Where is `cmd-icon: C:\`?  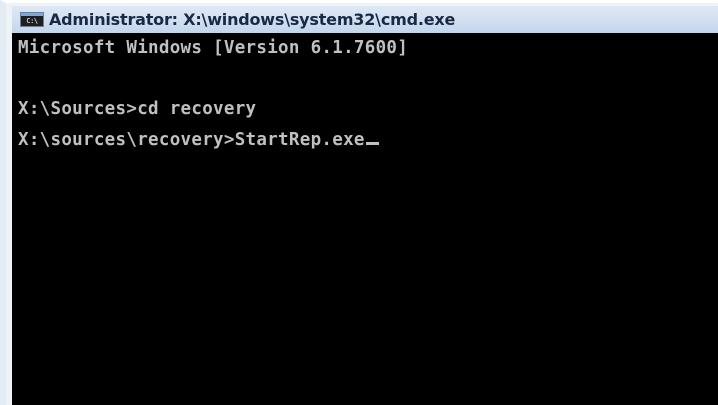
cmd-icon: C:\ is located at coordinates (32, 19).